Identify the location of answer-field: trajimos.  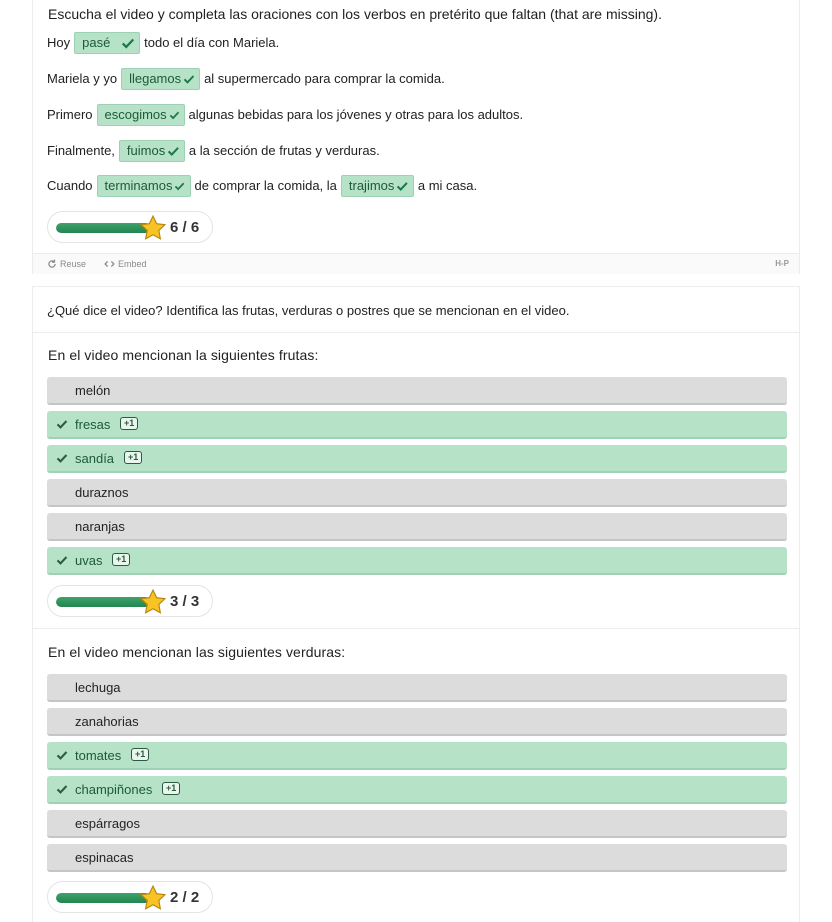
(377, 186).